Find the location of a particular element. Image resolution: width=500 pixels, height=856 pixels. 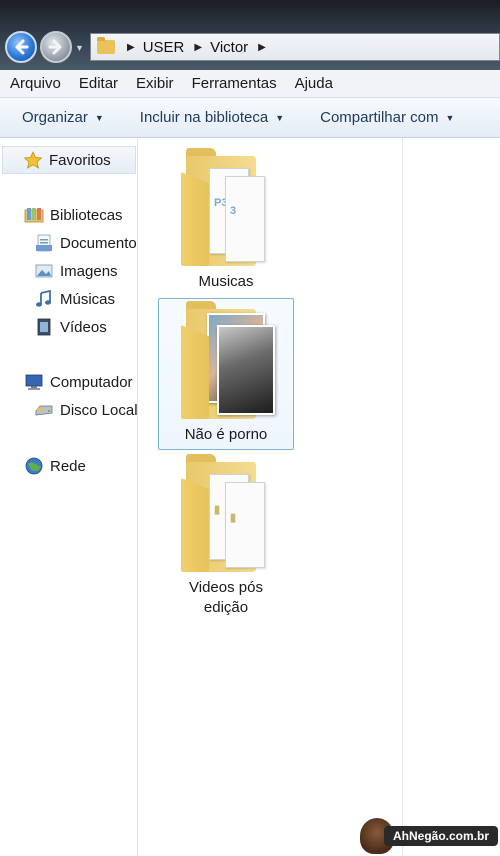

nav-library-music-label: Músicas is located at coordinates (88, 299).